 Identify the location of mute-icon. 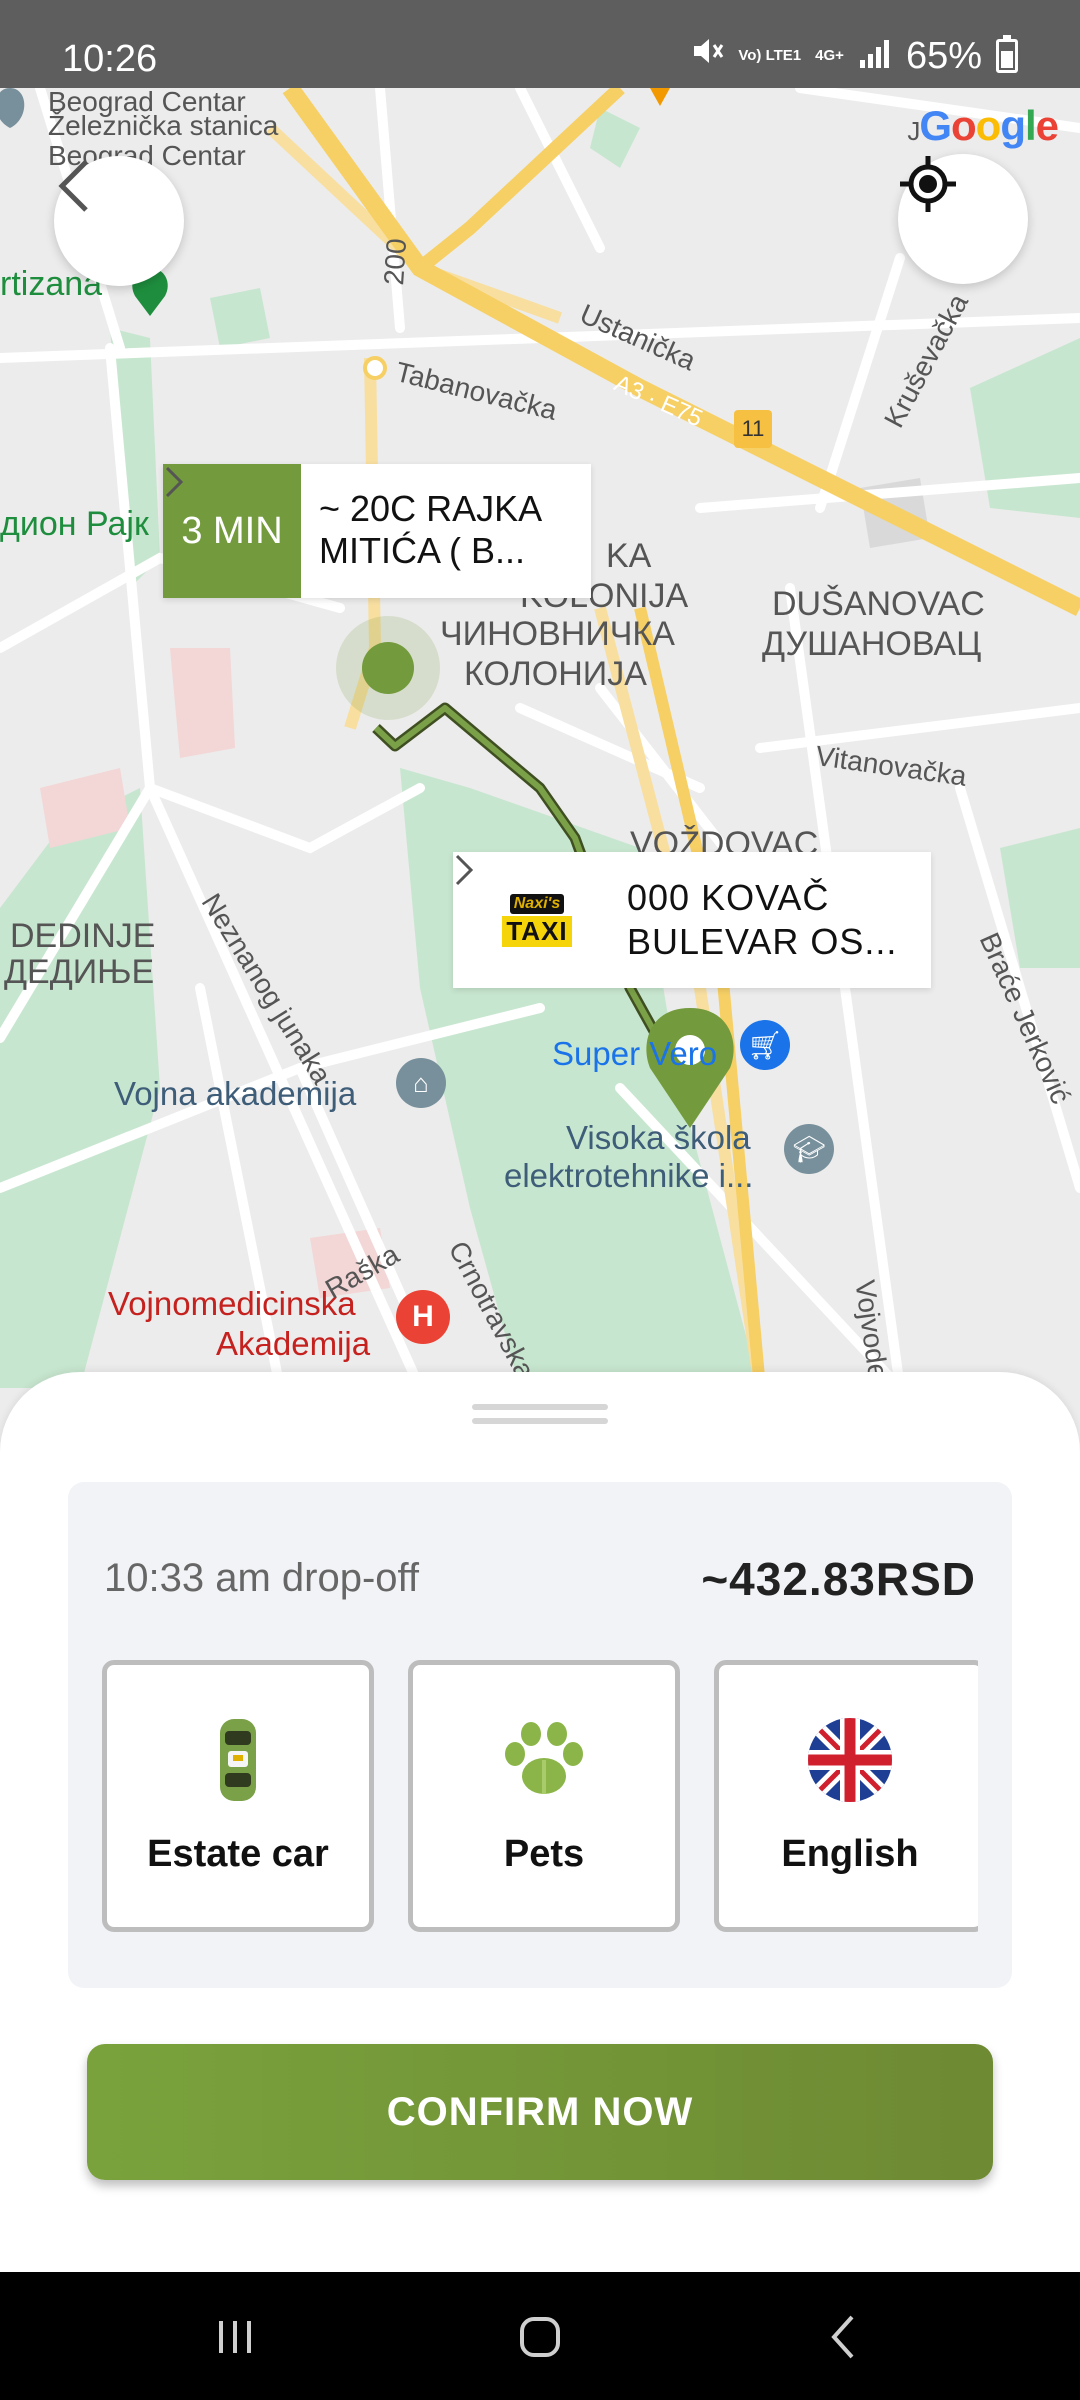
(707, 56).